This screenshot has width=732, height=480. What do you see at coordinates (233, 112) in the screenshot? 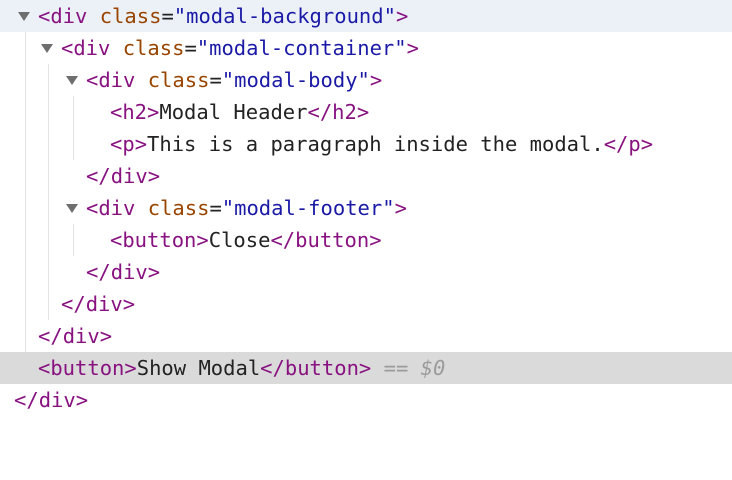
I see `text-node: Modal Header` at bounding box center [233, 112].